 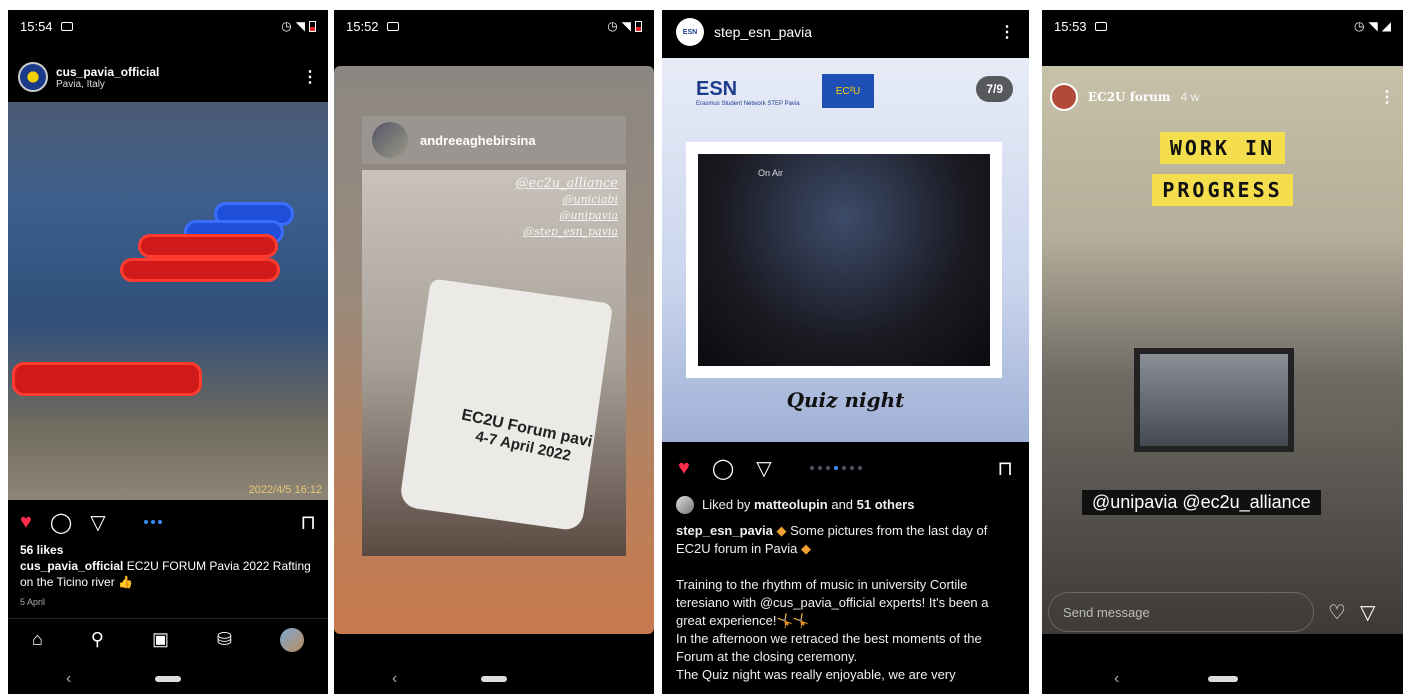 What do you see at coordinates (71, 566) in the screenshot?
I see `caption-username: cus_pavia_official` at bounding box center [71, 566].